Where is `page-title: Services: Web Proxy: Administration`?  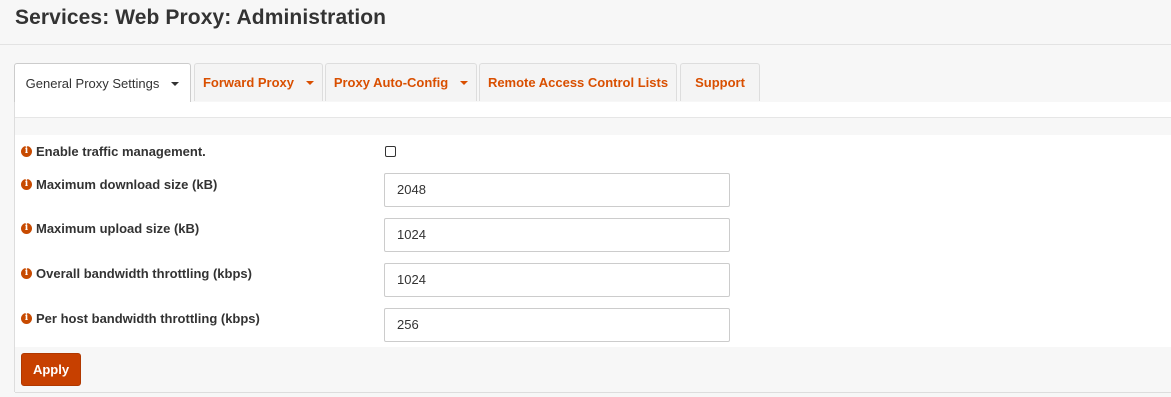 page-title: Services: Web Proxy: Administration is located at coordinates (201, 17).